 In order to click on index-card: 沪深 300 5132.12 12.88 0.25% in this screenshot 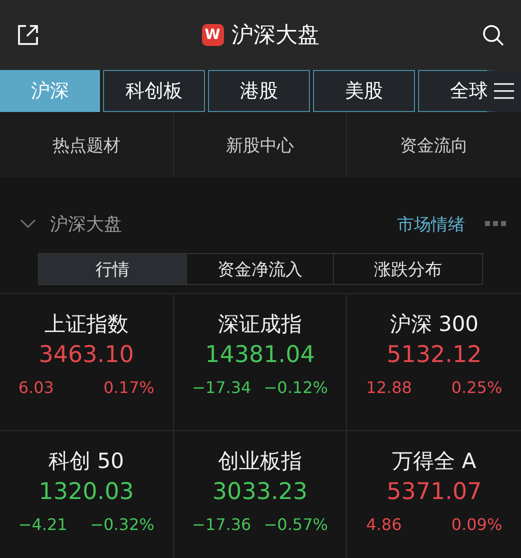, I will do `click(434, 362)`.